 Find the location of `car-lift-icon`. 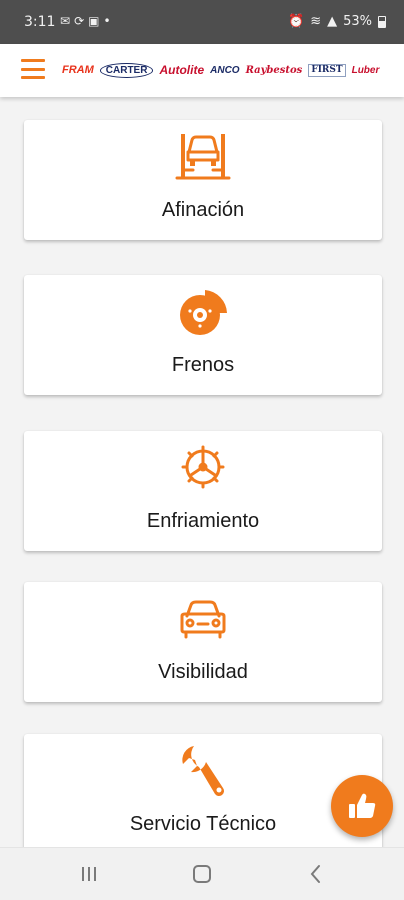

car-lift-icon is located at coordinates (203, 157).